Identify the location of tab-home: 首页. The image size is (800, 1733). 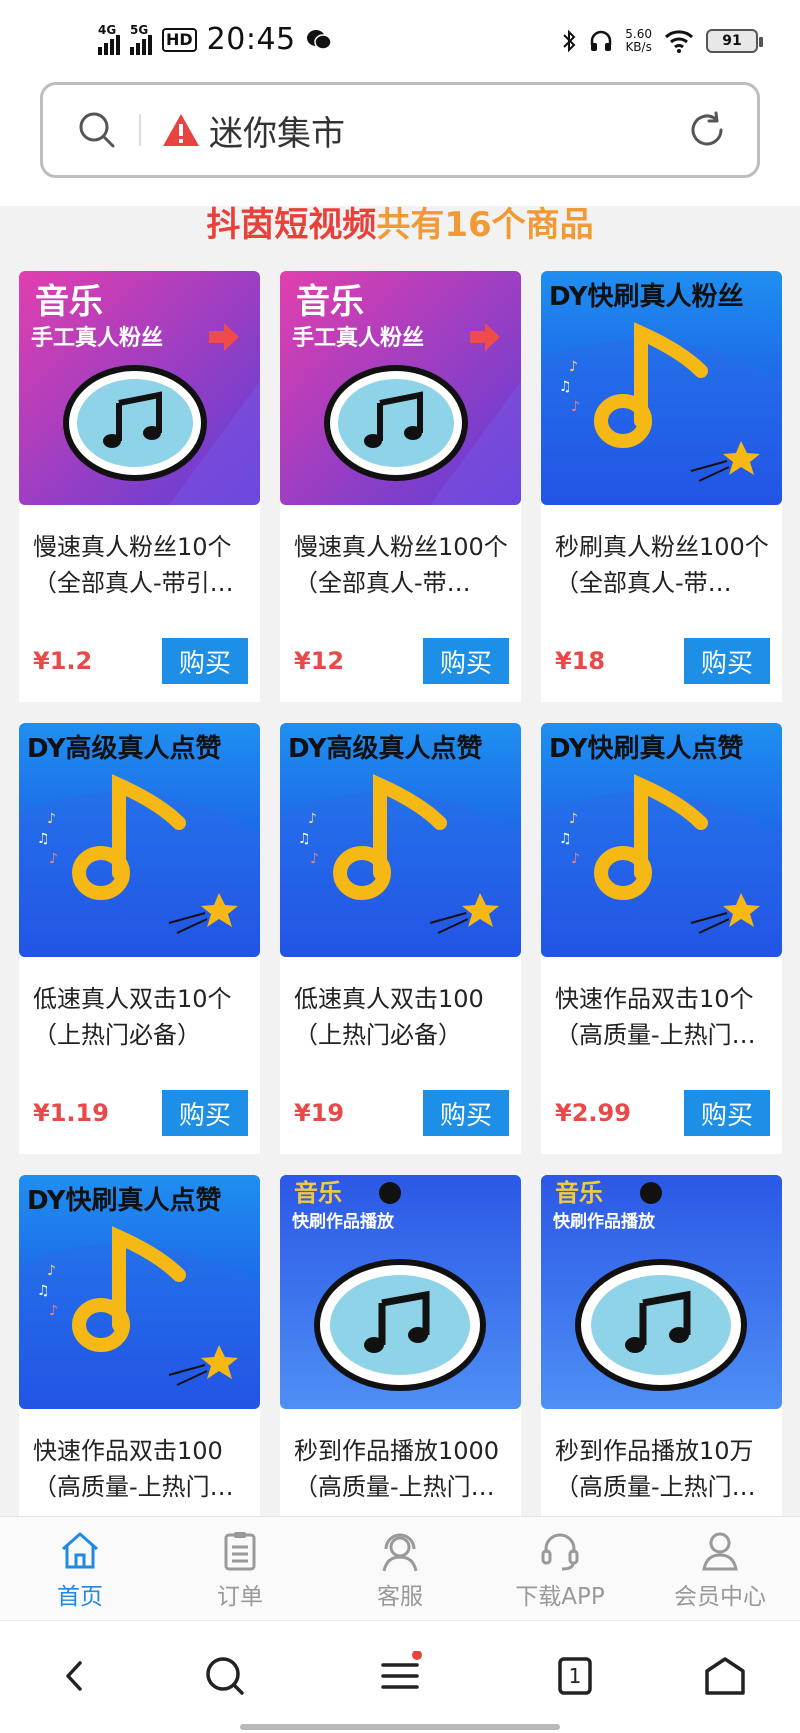
(80, 1568).